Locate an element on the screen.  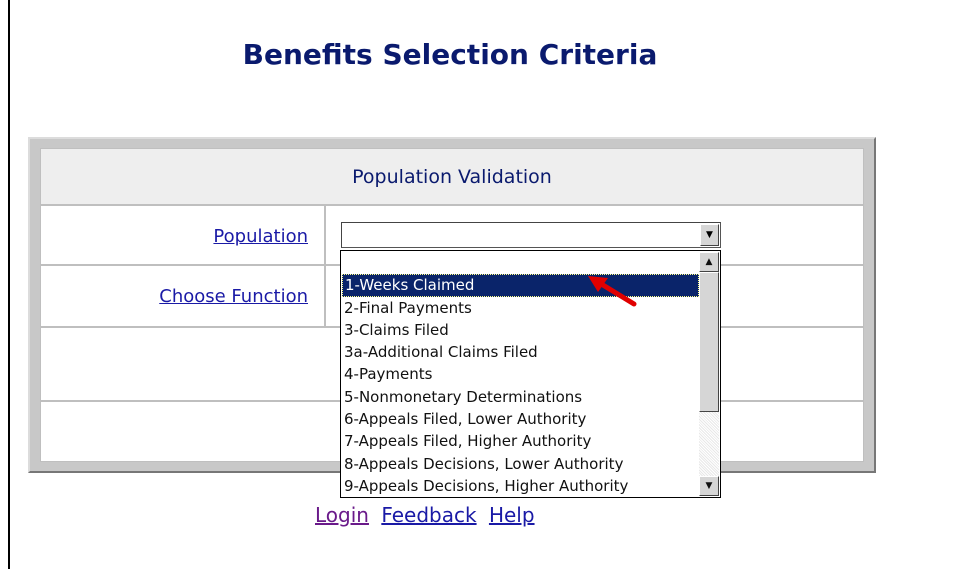
population-link: Population is located at coordinates (260, 236).